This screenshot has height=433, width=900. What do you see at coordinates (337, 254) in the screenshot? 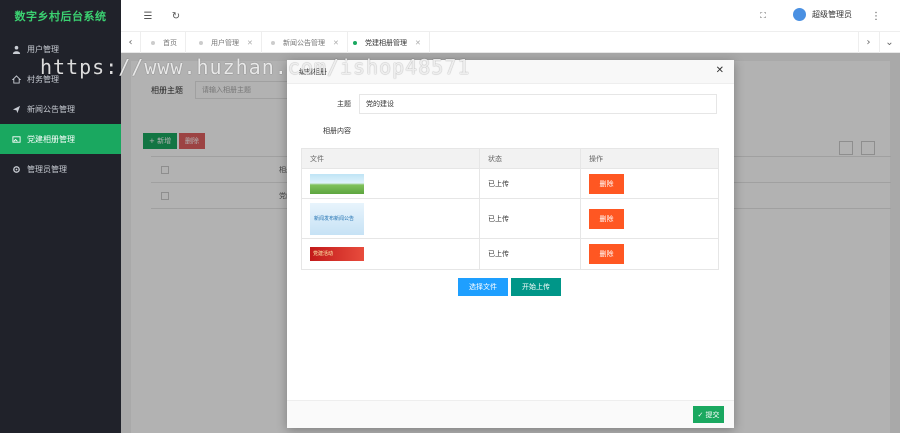
I see `file-thumbnail: 党建活动` at bounding box center [337, 254].